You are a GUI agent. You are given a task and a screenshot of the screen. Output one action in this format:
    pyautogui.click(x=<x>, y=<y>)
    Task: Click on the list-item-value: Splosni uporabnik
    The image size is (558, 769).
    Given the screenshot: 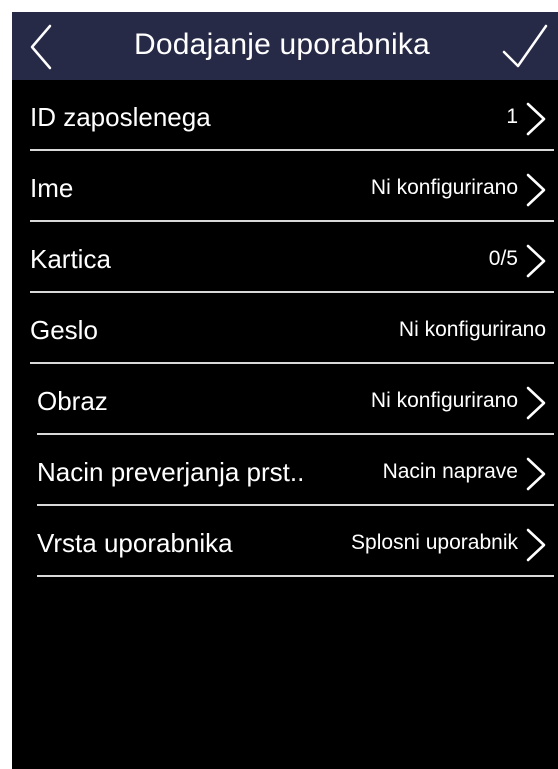 What is the action you would take?
    pyautogui.click(x=434, y=542)
    